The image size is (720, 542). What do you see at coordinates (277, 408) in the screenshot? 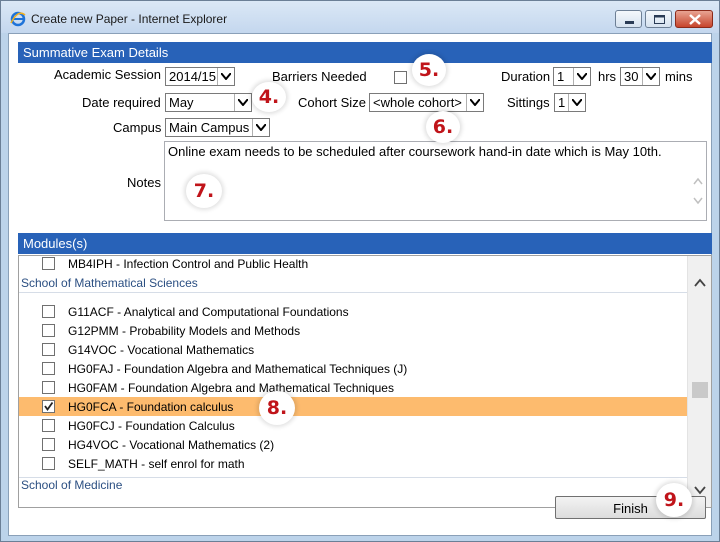
I see `annotation-marker-8: 8.` at bounding box center [277, 408].